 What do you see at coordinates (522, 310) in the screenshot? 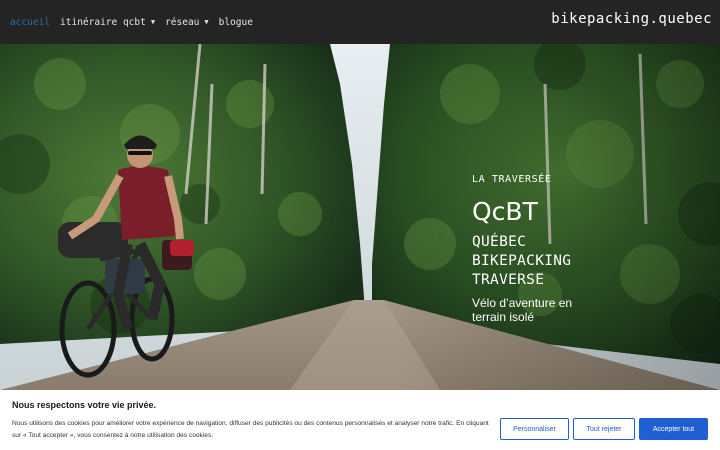
I see `hero-tagline: Vélo d’aventure en terrain isolé` at bounding box center [522, 310].